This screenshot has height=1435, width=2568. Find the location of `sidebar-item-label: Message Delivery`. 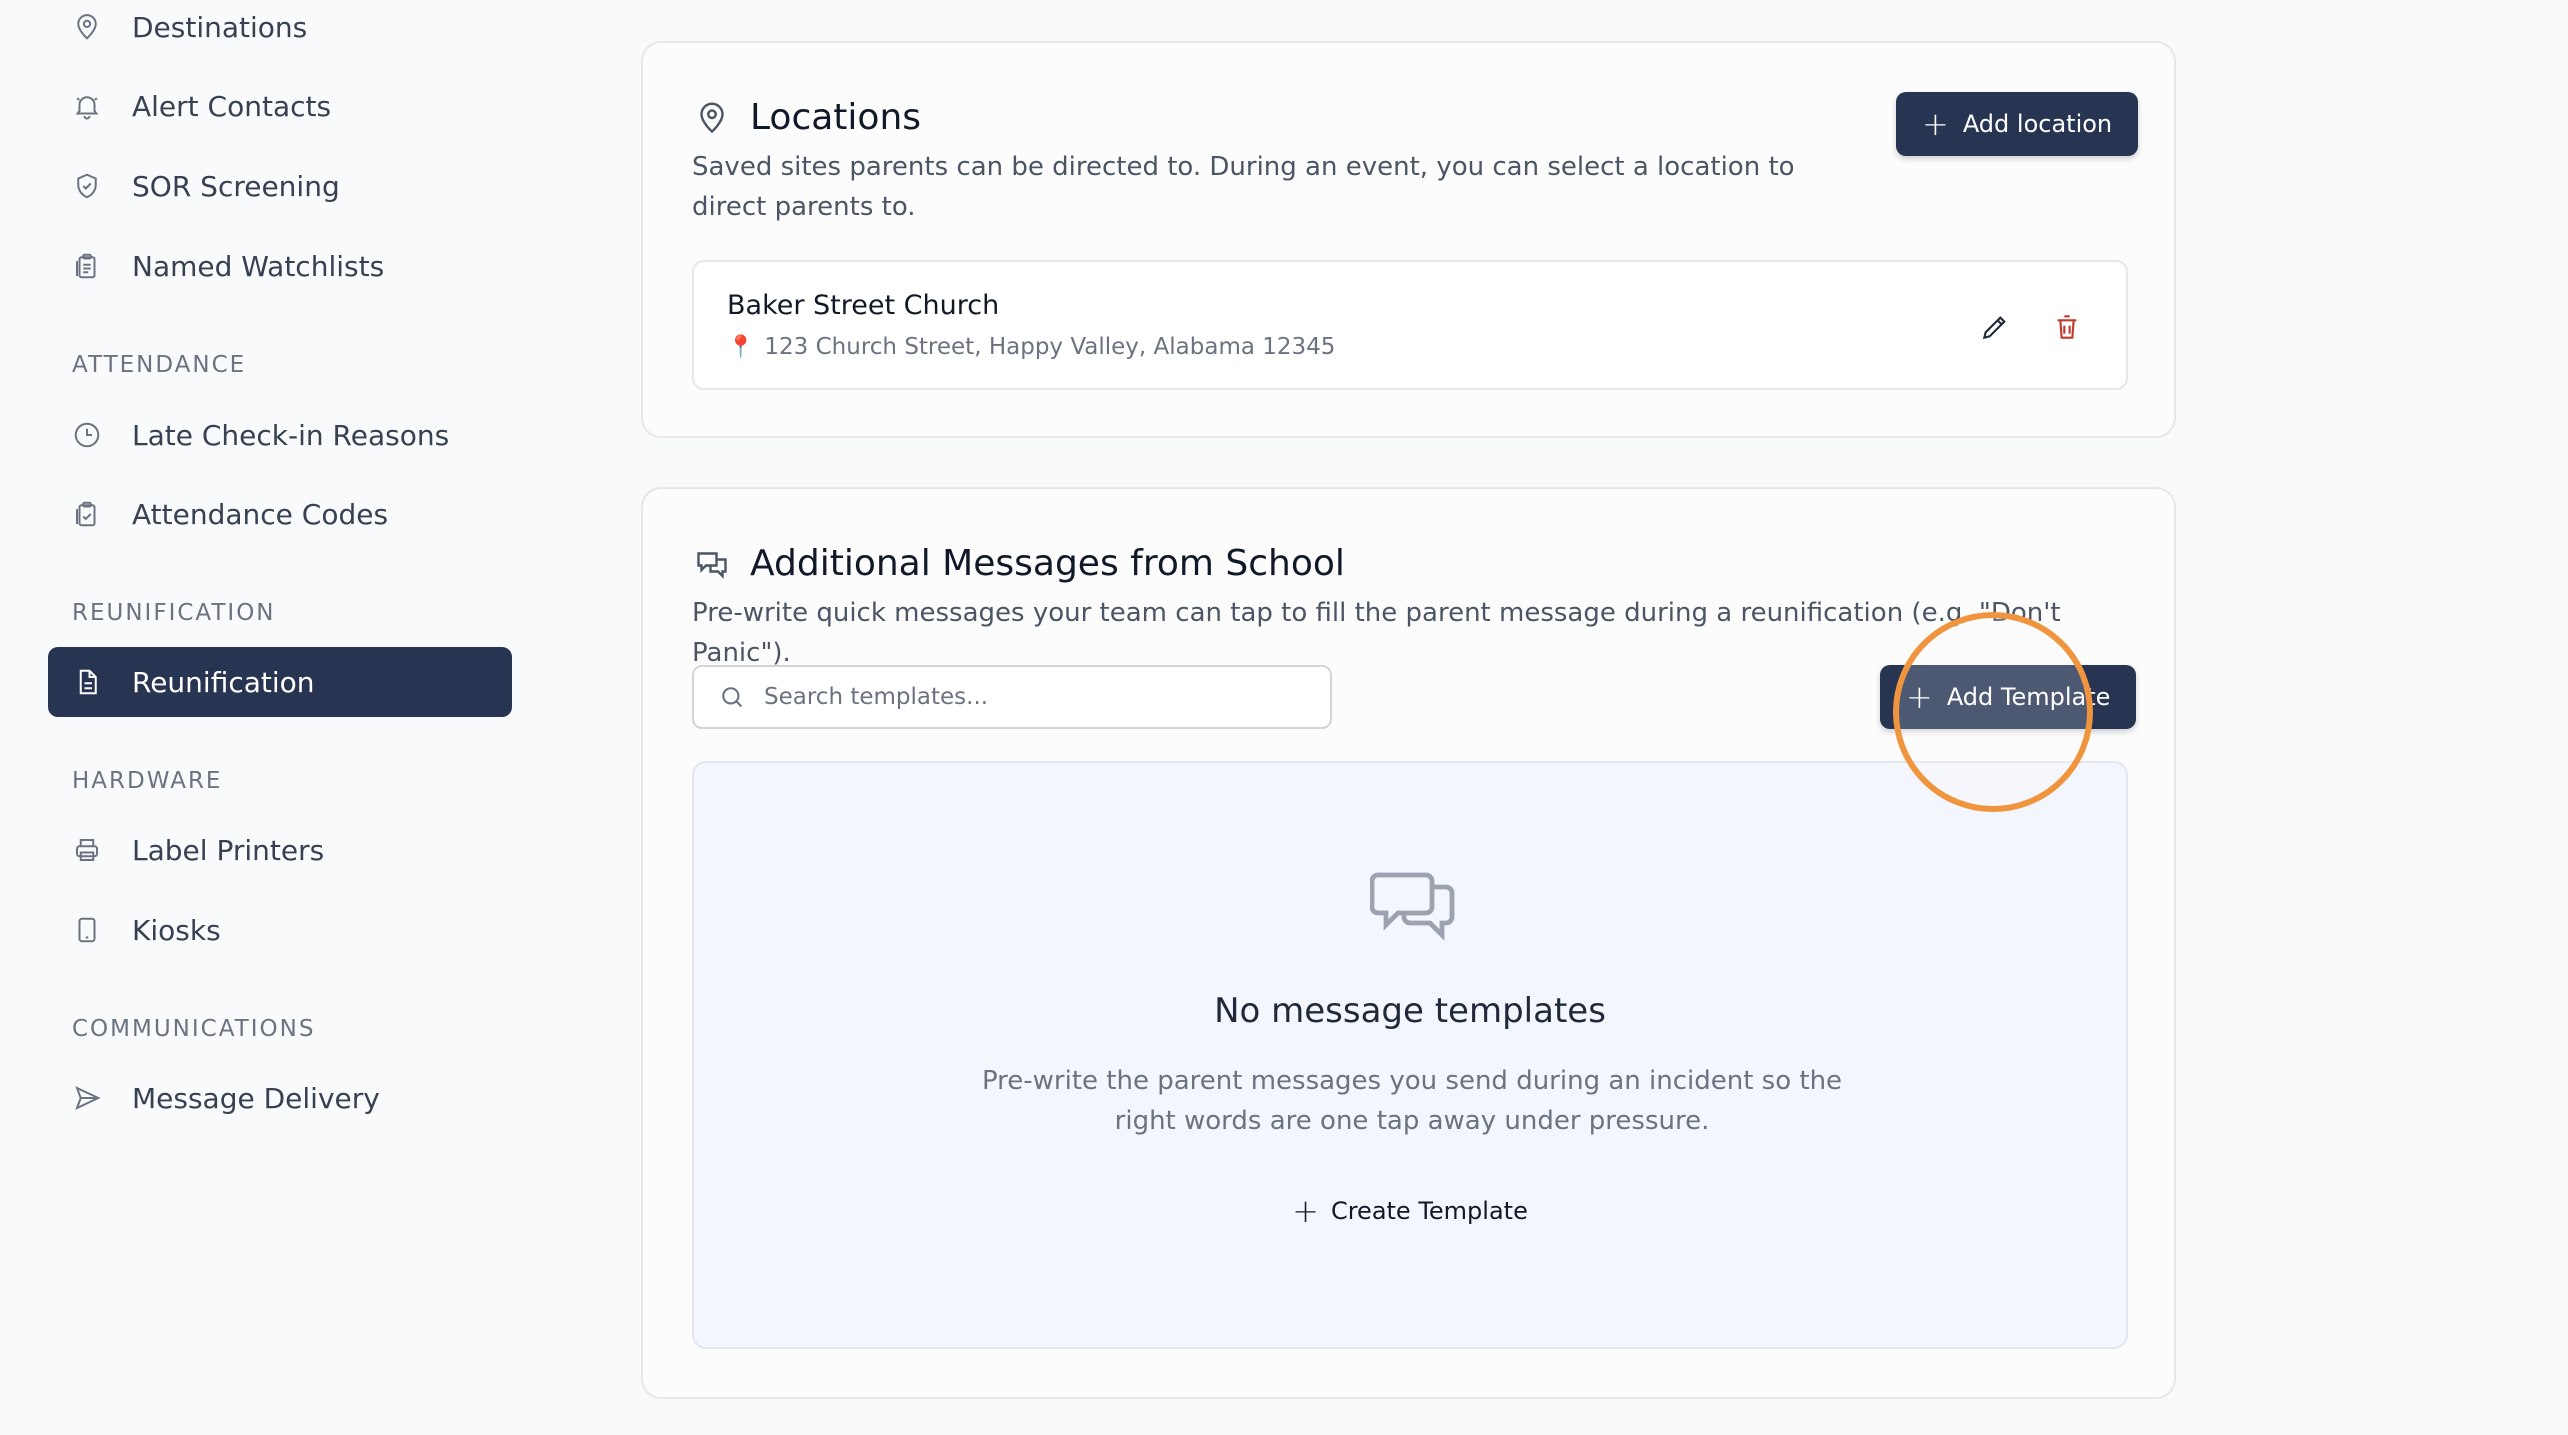

sidebar-item-label: Message Delivery is located at coordinates (256, 1098).